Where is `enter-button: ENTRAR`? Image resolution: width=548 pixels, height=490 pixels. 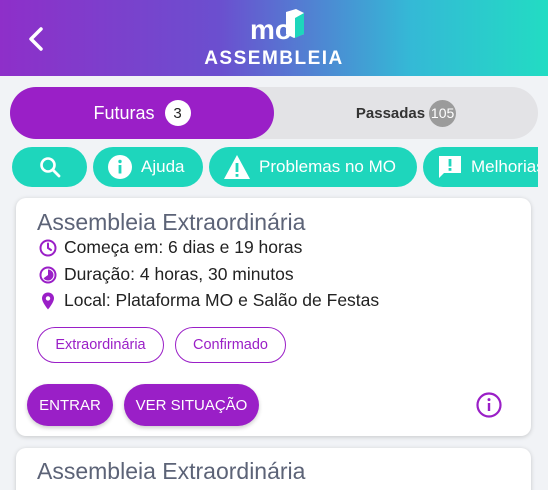 enter-button: ENTRAR is located at coordinates (70, 405).